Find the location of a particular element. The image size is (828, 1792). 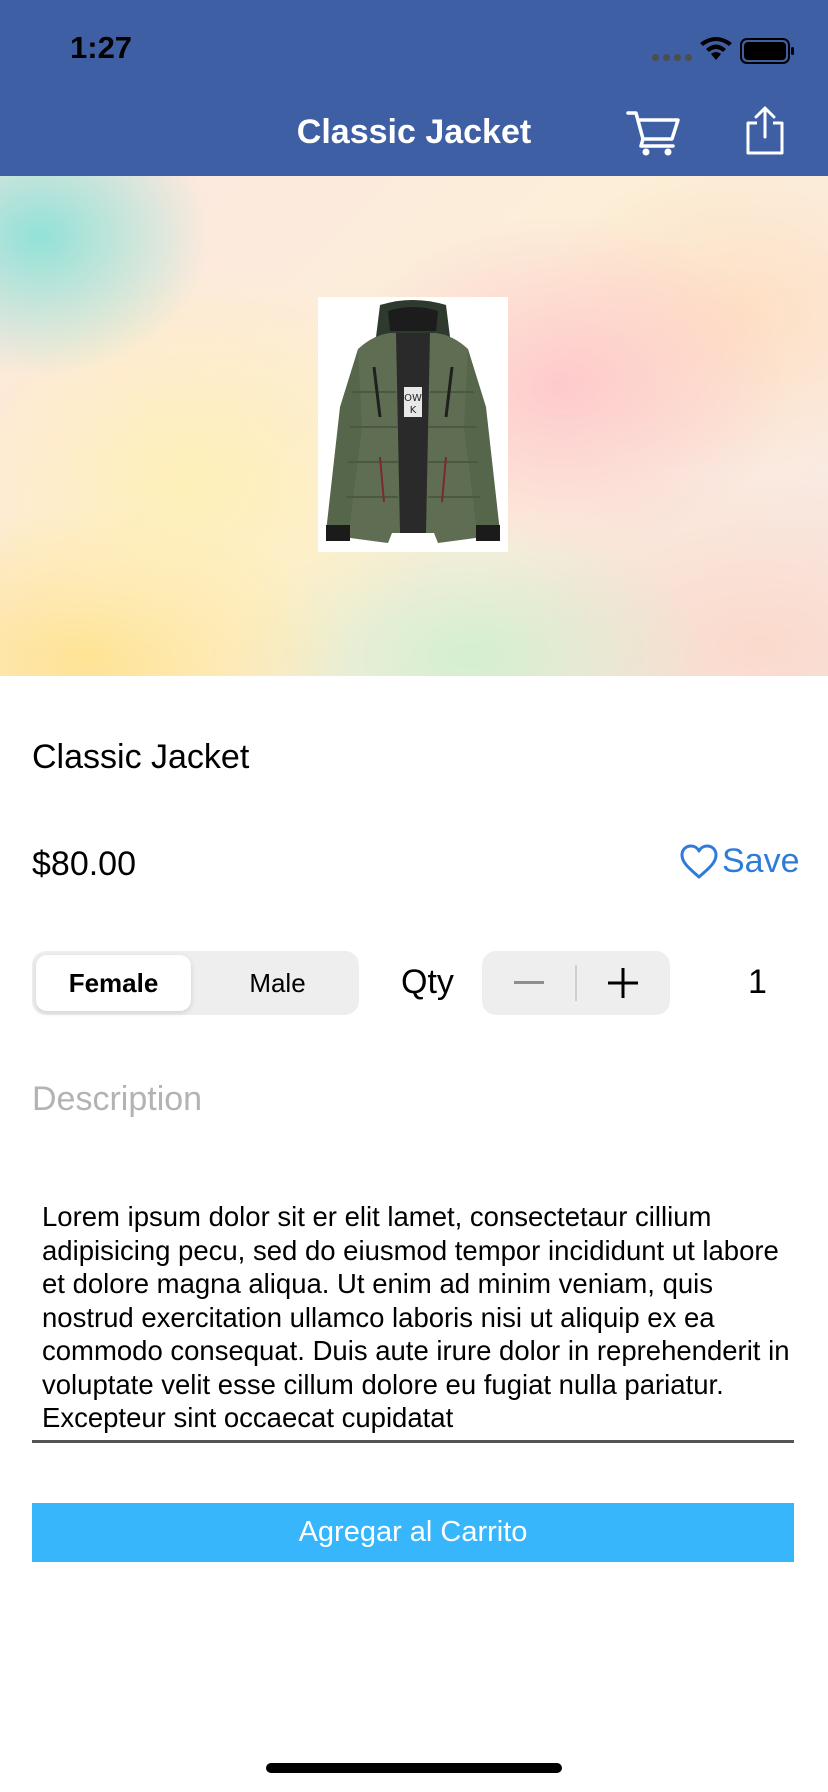

product-price: $80.00 is located at coordinates (84, 864).